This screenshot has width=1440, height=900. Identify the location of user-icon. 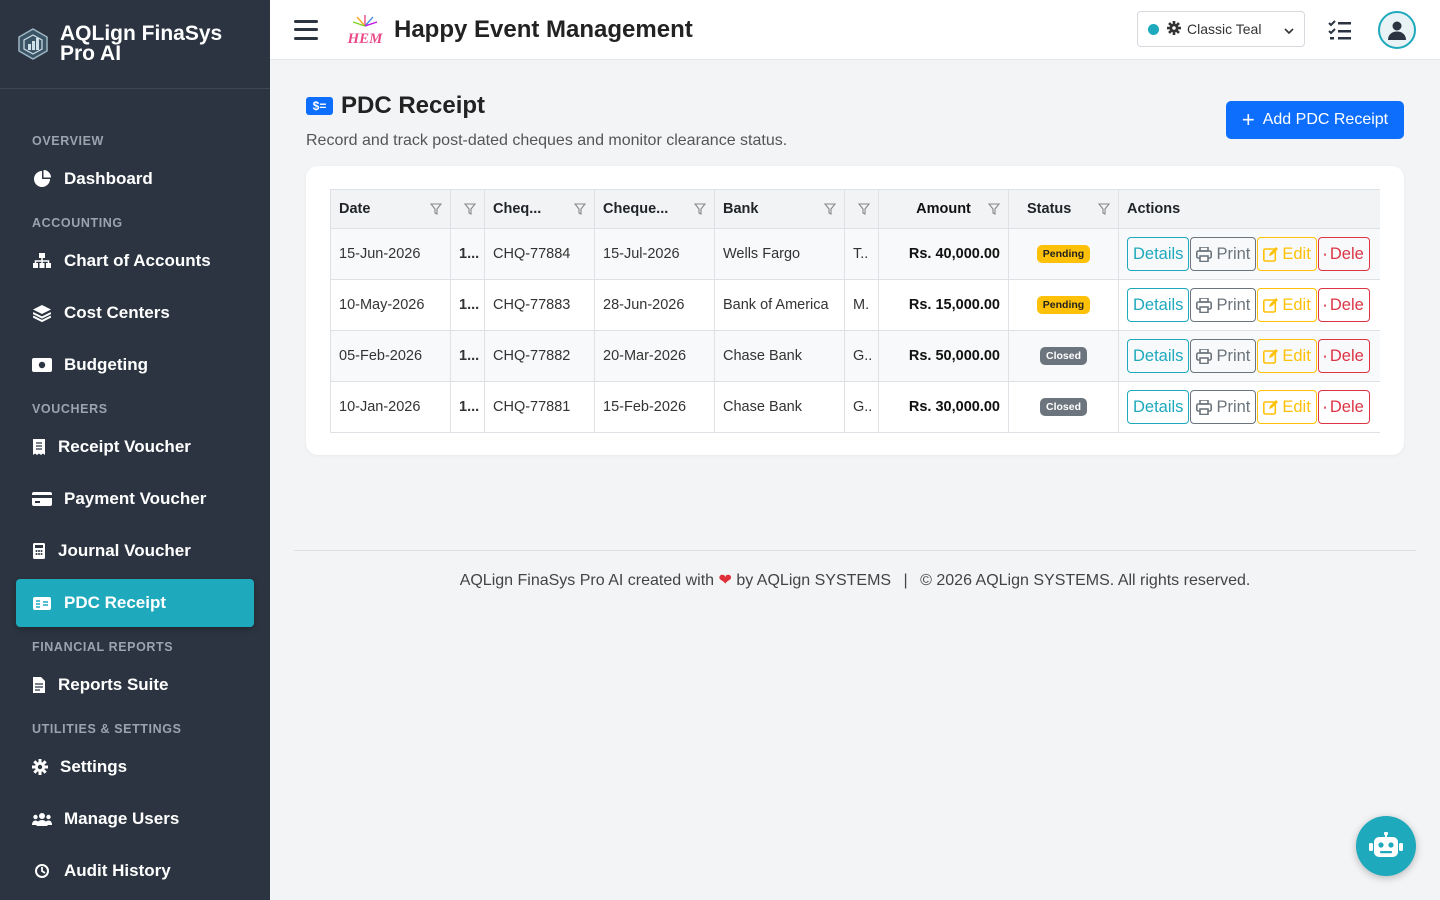
(1397, 30).